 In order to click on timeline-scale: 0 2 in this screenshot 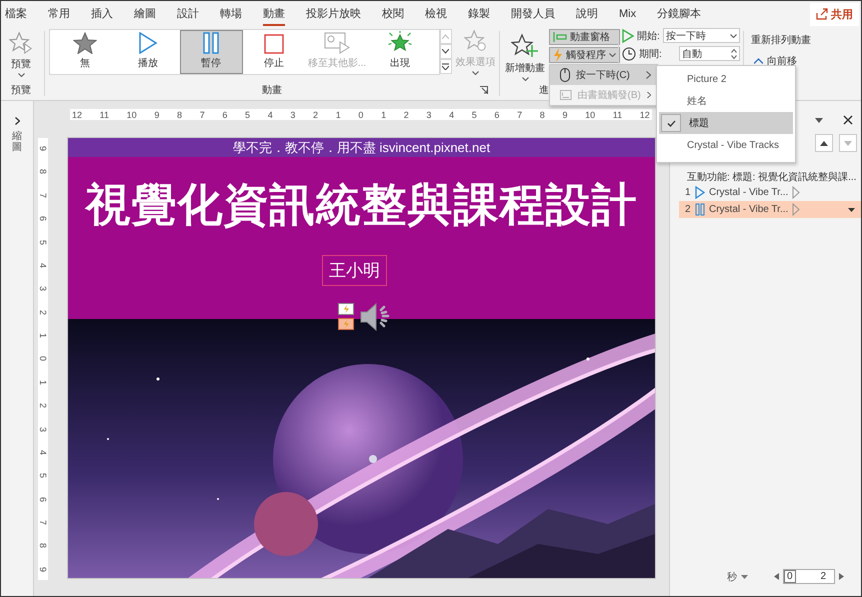, I will do `click(809, 576)`.